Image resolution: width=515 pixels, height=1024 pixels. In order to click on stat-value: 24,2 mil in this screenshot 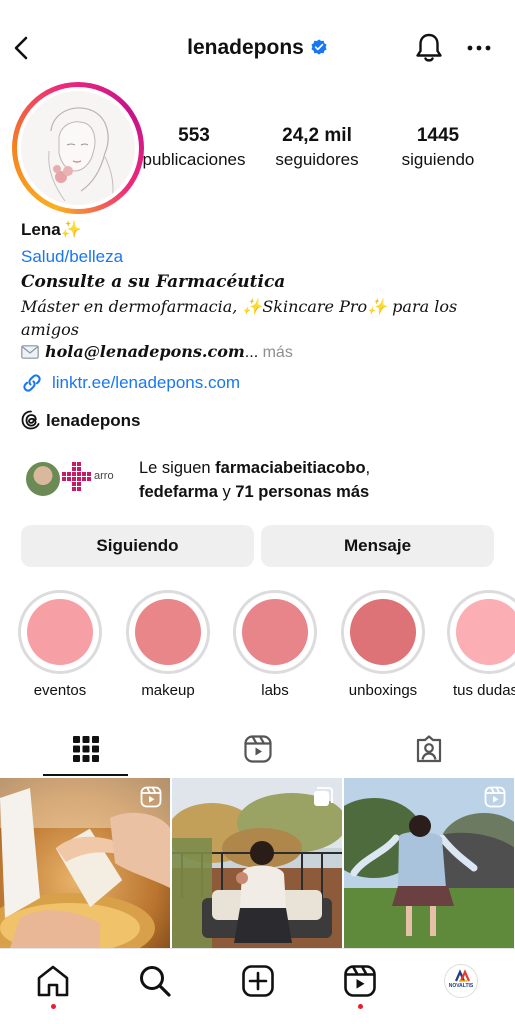, I will do `click(317, 135)`.